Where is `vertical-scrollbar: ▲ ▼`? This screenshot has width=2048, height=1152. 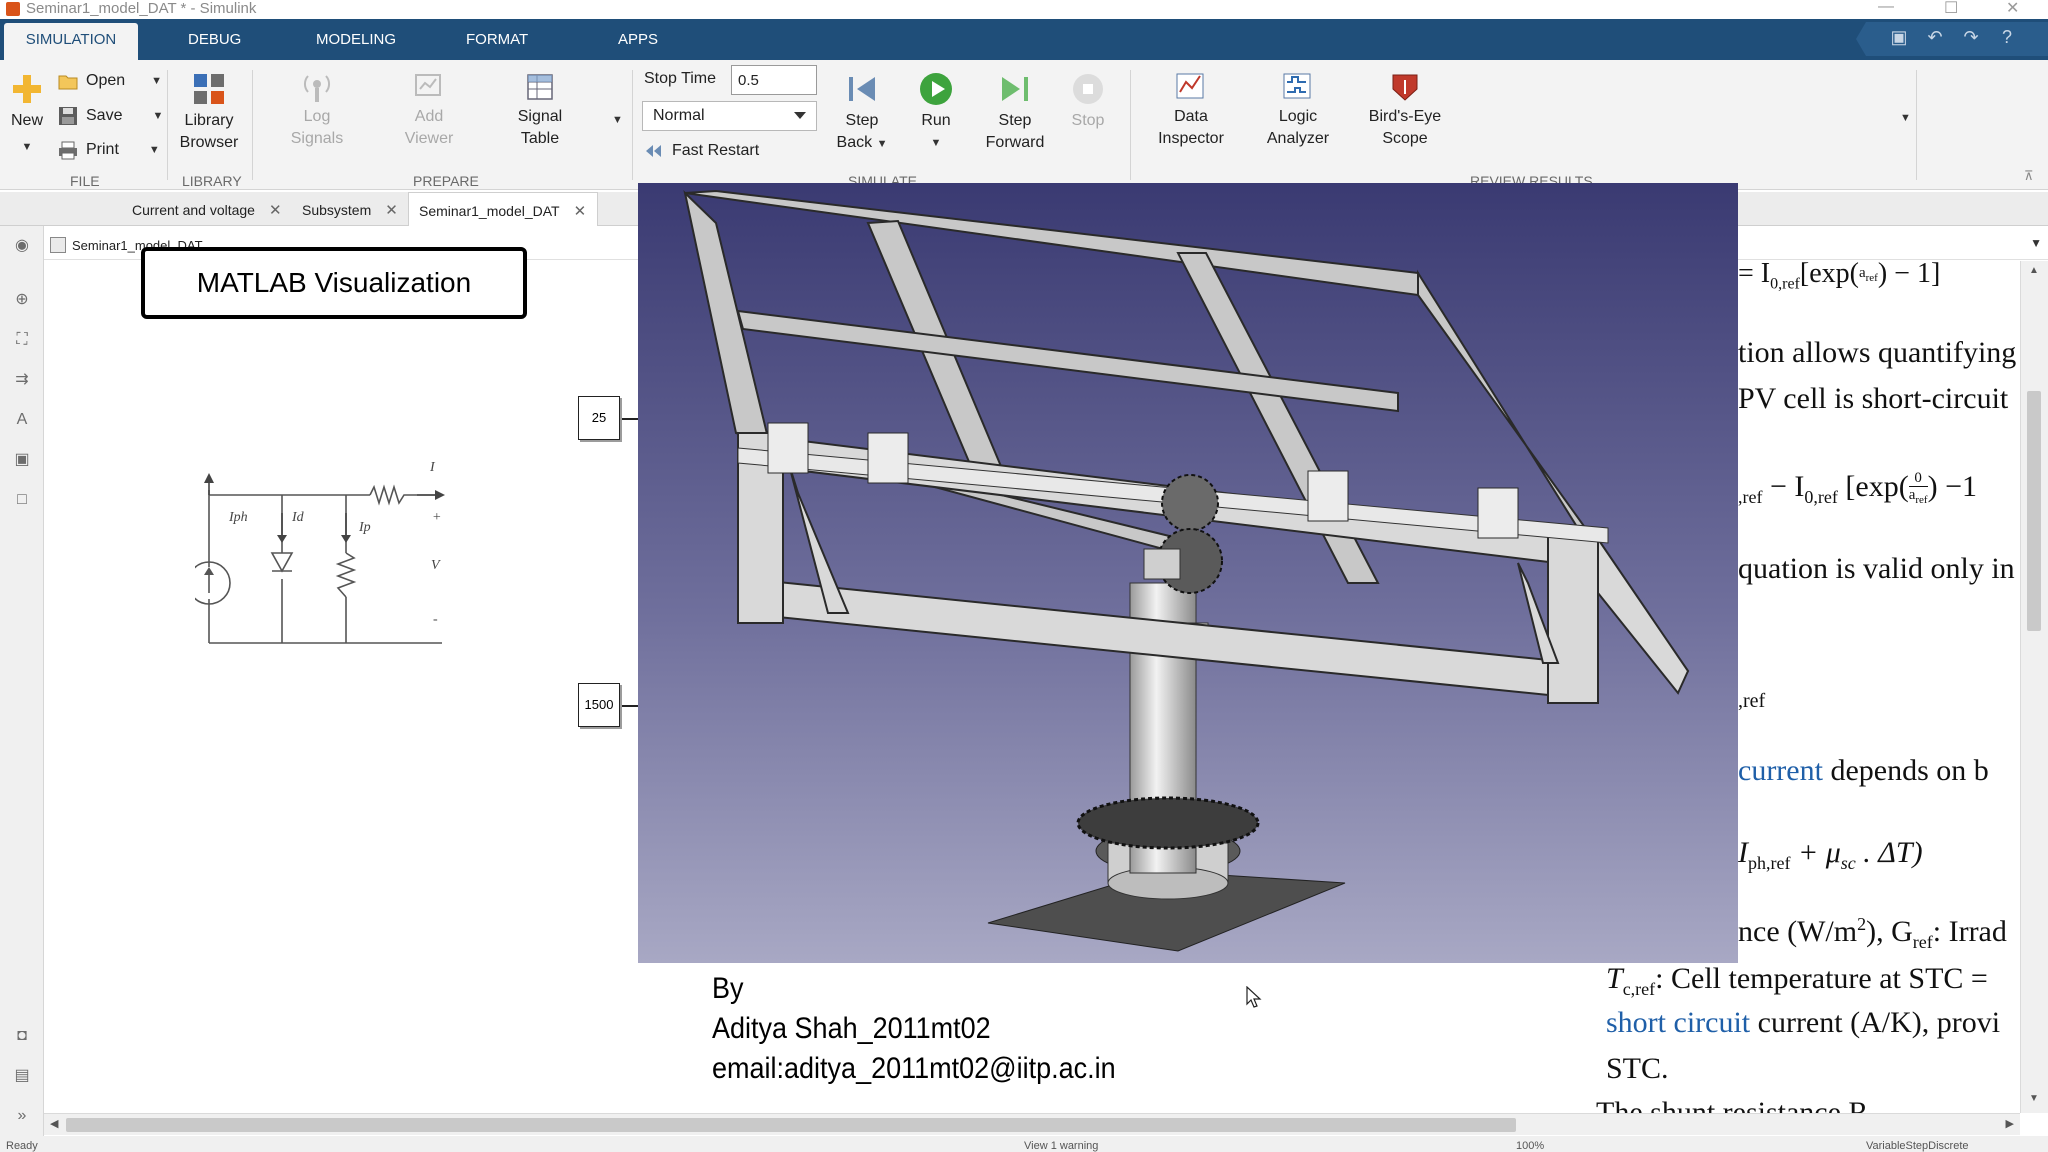 vertical-scrollbar: ▲ ▼ is located at coordinates (2034, 687).